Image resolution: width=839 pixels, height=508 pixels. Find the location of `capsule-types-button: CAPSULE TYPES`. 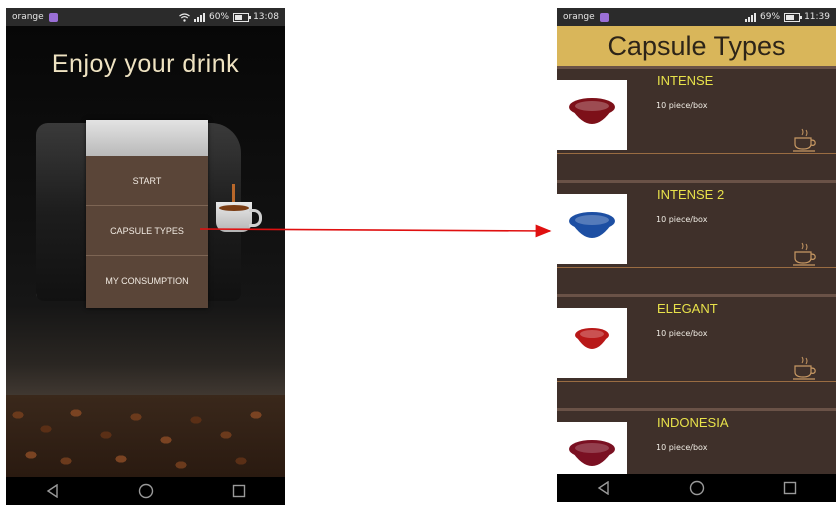

capsule-types-button: CAPSULE TYPES is located at coordinates (147, 231).